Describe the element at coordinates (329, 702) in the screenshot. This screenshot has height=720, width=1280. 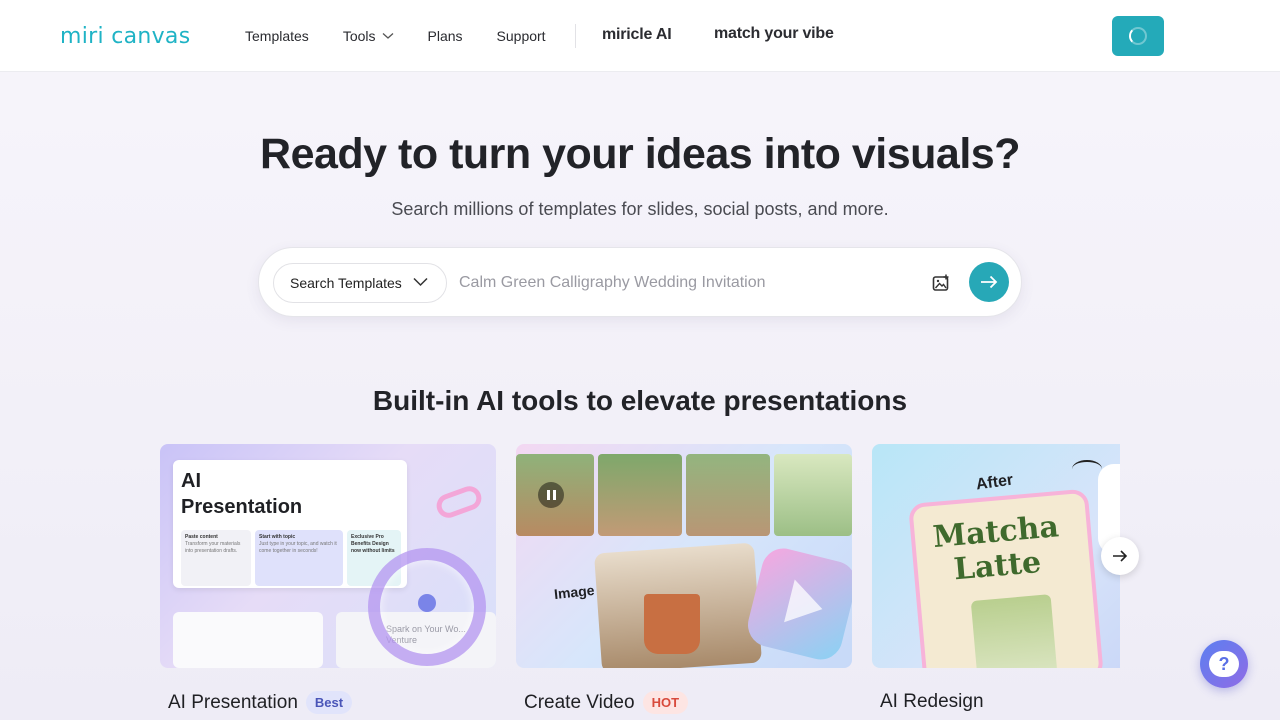
I see `best-badge: Best` at that location.